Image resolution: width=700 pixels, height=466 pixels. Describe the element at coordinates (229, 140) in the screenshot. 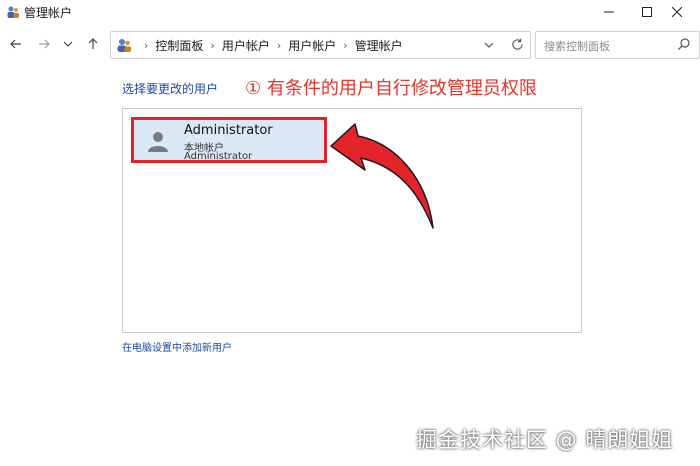

I see `user-card-administrator: Administrator 本地帐户 Administrator` at that location.